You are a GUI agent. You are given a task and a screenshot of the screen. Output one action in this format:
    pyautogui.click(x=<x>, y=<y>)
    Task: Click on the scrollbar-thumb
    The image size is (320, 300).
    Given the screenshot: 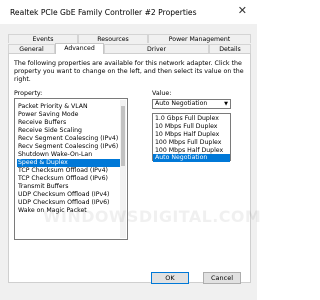 What is the action you would take?
    pyautogui.click(x=123, y=136)
    